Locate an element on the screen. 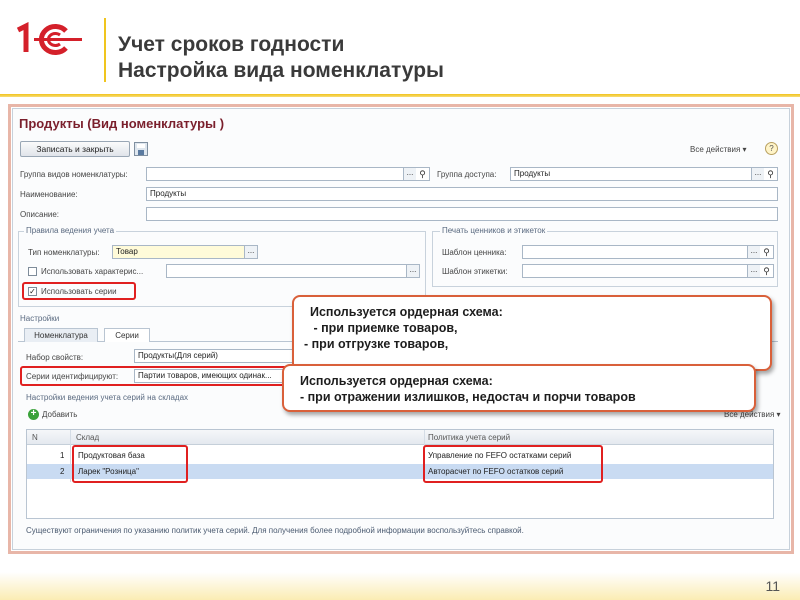  column-header-warehouse: Склад is located at coordinates (88, 437).